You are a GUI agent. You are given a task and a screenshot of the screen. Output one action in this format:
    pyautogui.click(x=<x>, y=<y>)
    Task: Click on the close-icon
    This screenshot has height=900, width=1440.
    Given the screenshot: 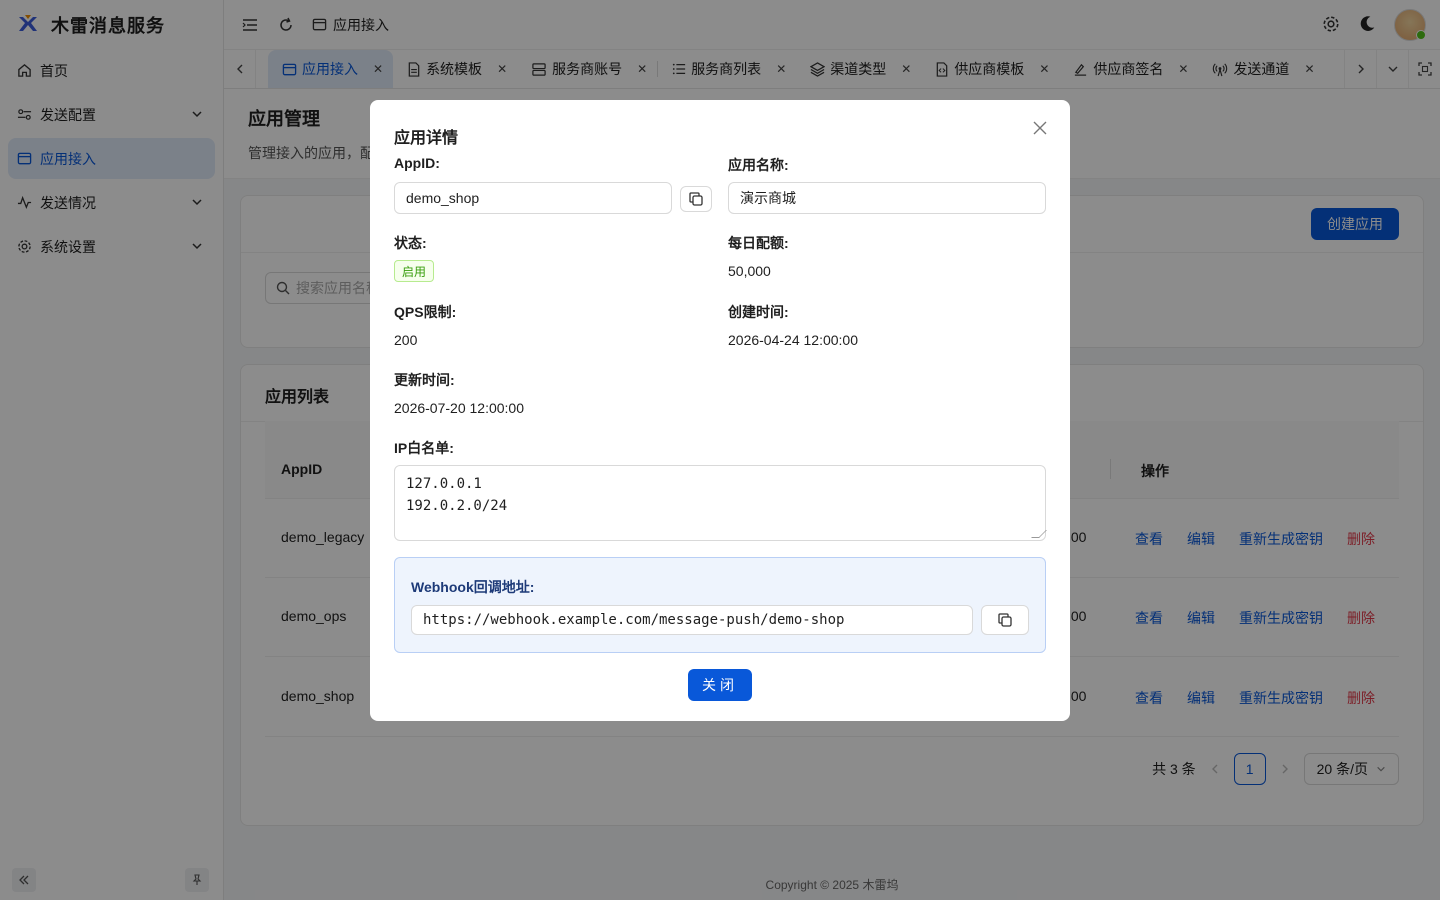 What is the action you would take?
    pyautogui.click(x=1040, y=128)
    